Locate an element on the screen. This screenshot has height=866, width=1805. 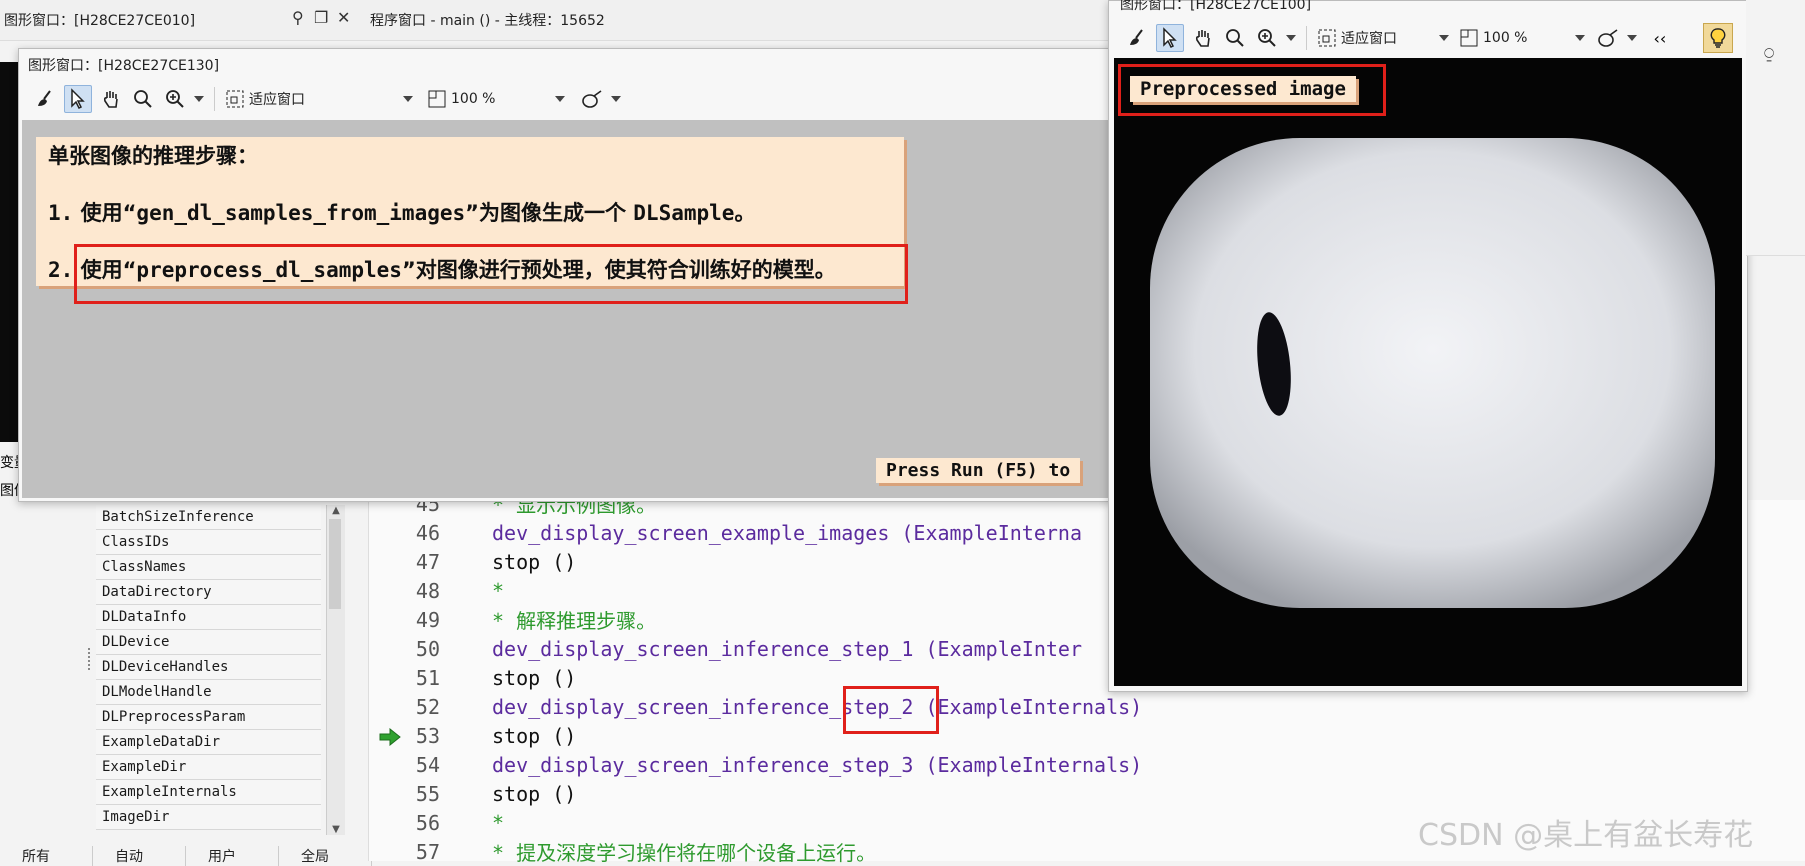
variable-item: ImageDir is located at coordinates (208, 817).